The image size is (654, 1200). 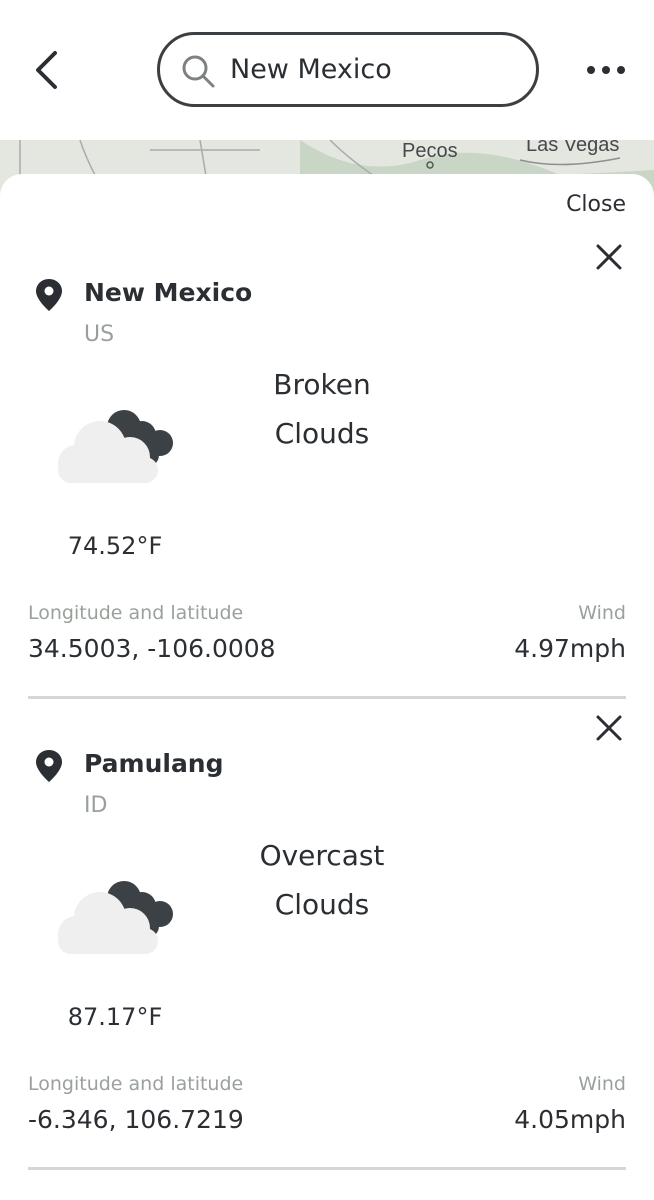 I want to click on top-bar, so click(x=327, y=70).